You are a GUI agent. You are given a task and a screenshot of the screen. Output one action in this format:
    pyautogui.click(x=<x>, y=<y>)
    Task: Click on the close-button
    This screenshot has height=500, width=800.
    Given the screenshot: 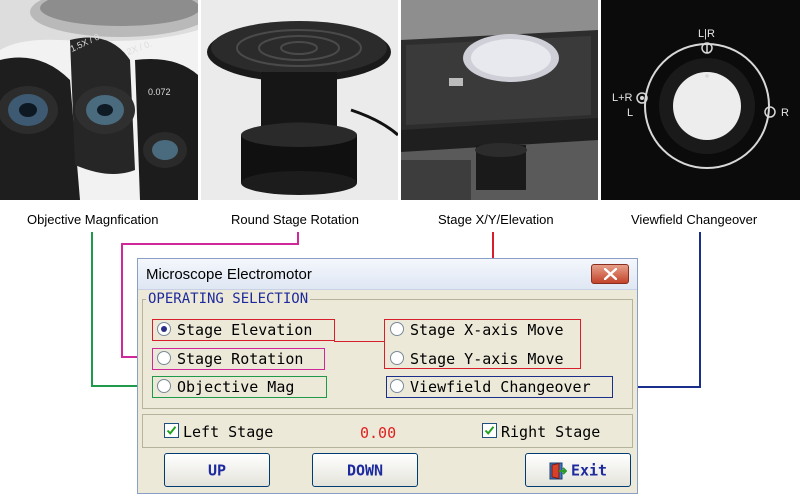 What is the action you would take?
    pyautogui.click(x=610, y=274)
    